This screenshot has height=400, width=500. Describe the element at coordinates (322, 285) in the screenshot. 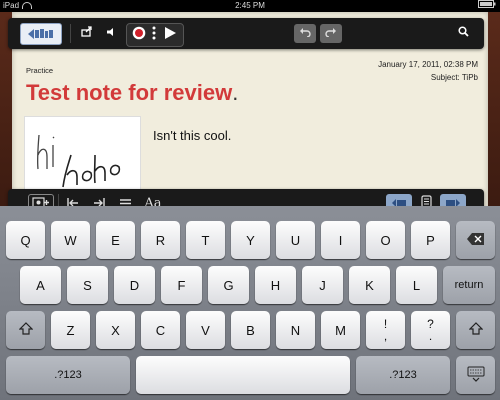

I see `key-j: J` at that location.